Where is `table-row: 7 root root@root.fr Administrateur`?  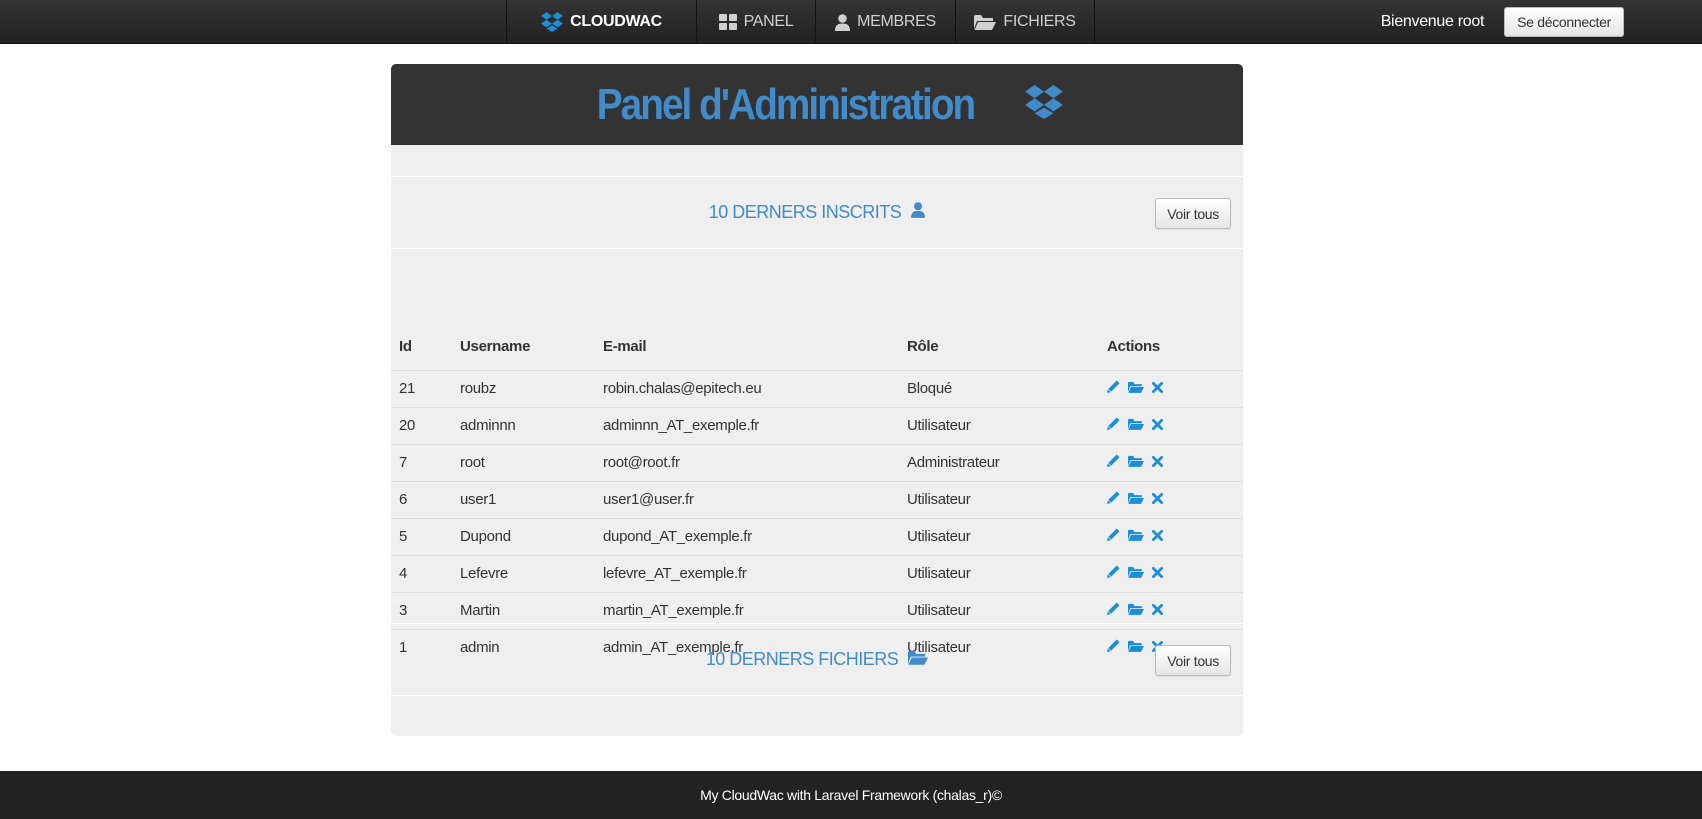
table-row: 7 root root@root.fr Administrateur is located at coordinates (817, 463).